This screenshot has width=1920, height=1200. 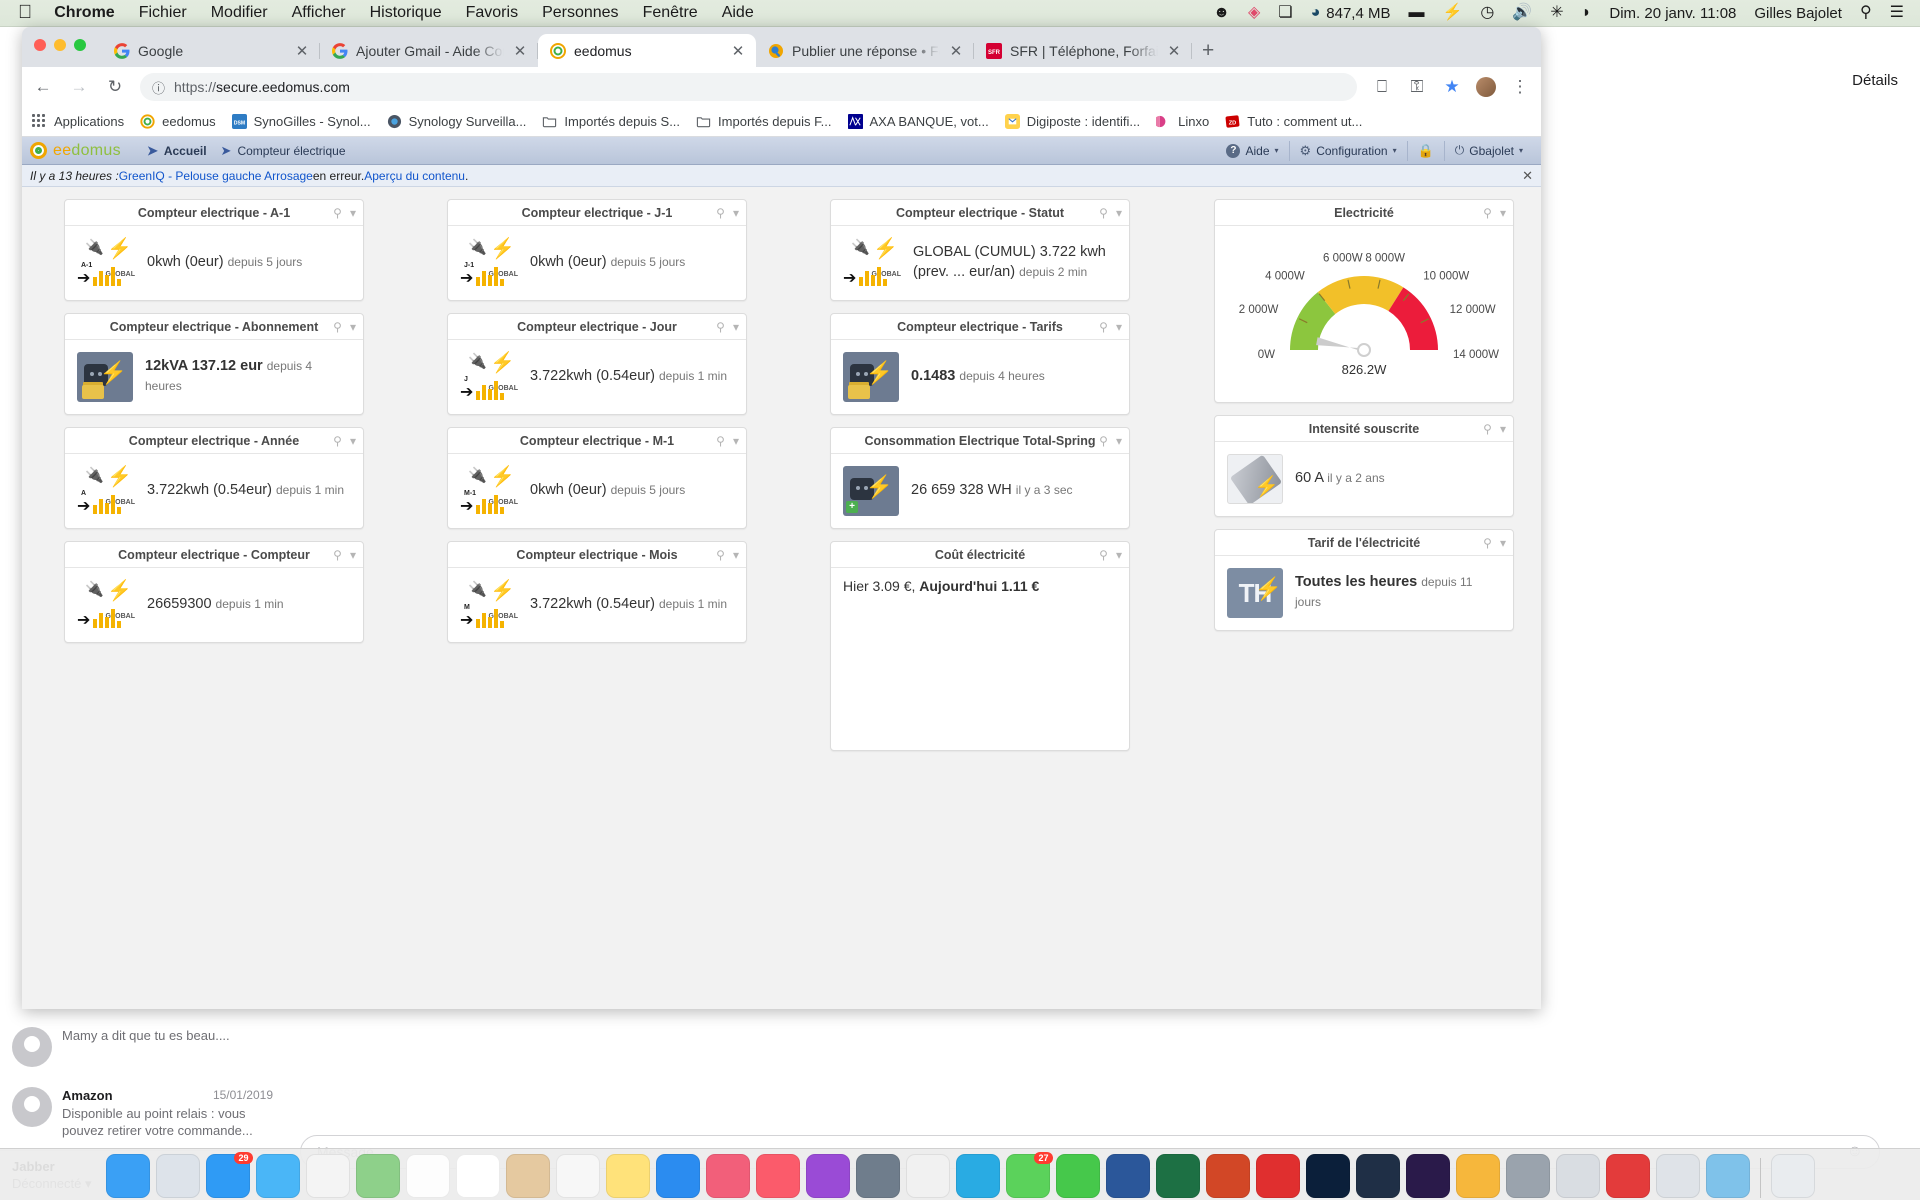 I want to click on tab-gmail-help: Ajouter Gmail - Aide Compte G ✕, so click(x=429, y=50).